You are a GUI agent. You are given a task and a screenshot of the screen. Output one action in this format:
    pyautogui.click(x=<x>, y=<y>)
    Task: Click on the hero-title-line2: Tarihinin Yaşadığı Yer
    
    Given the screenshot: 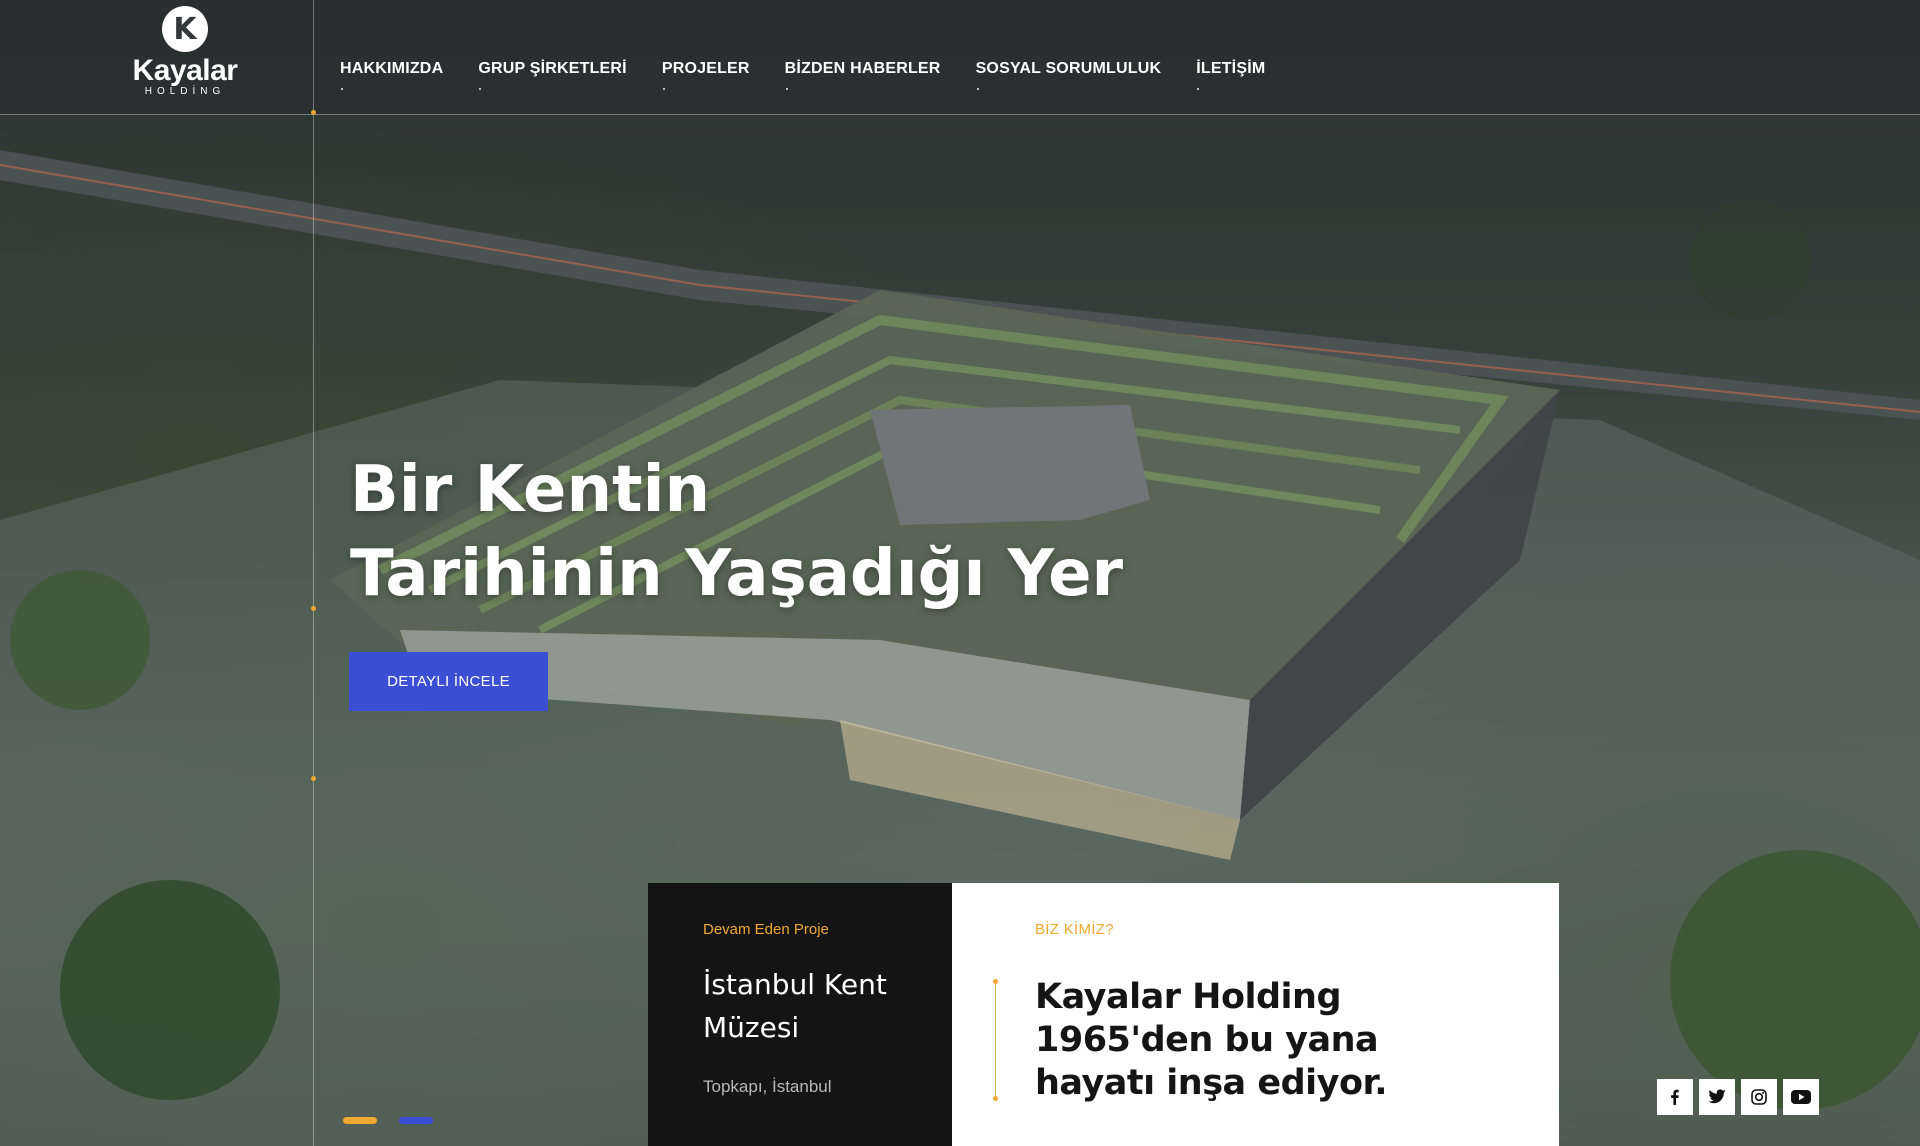 What is the action you would take?
    pyautogui.click(x=737, y=574)
    